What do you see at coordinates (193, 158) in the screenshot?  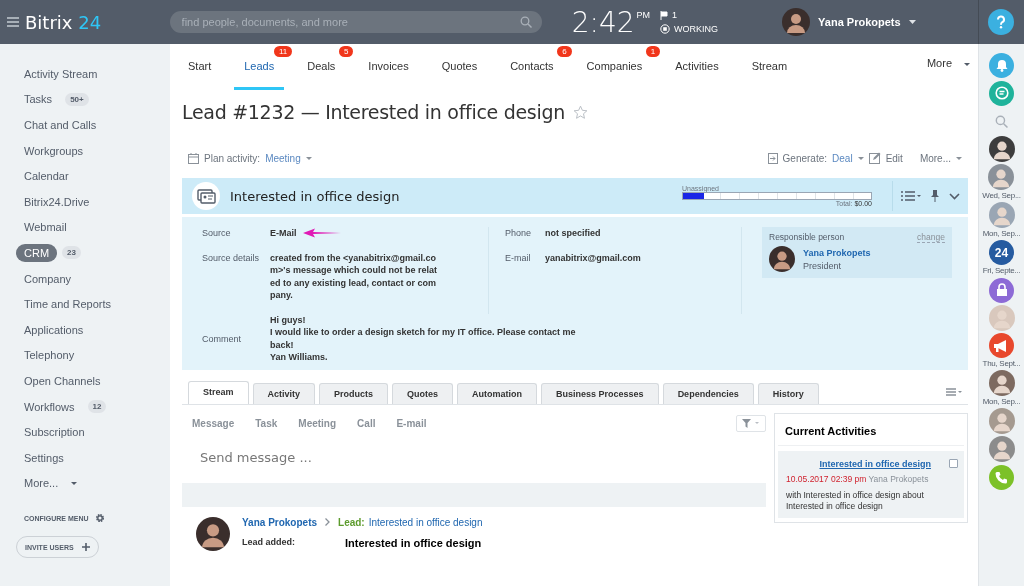 I see `calendar-icon` at bounding box center [193, 158].